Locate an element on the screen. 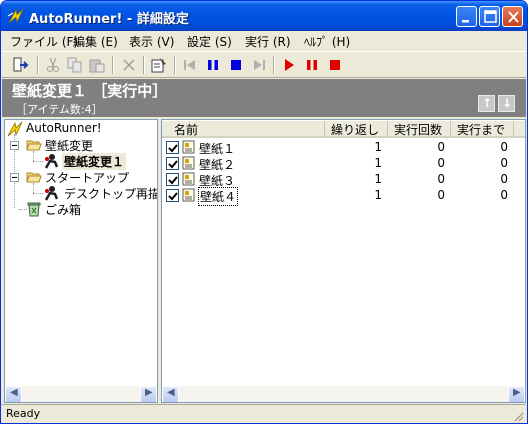 Image resolution: width=528 pixels, height=424 pixels. stop-all-button is located at coordinates (236, 65).